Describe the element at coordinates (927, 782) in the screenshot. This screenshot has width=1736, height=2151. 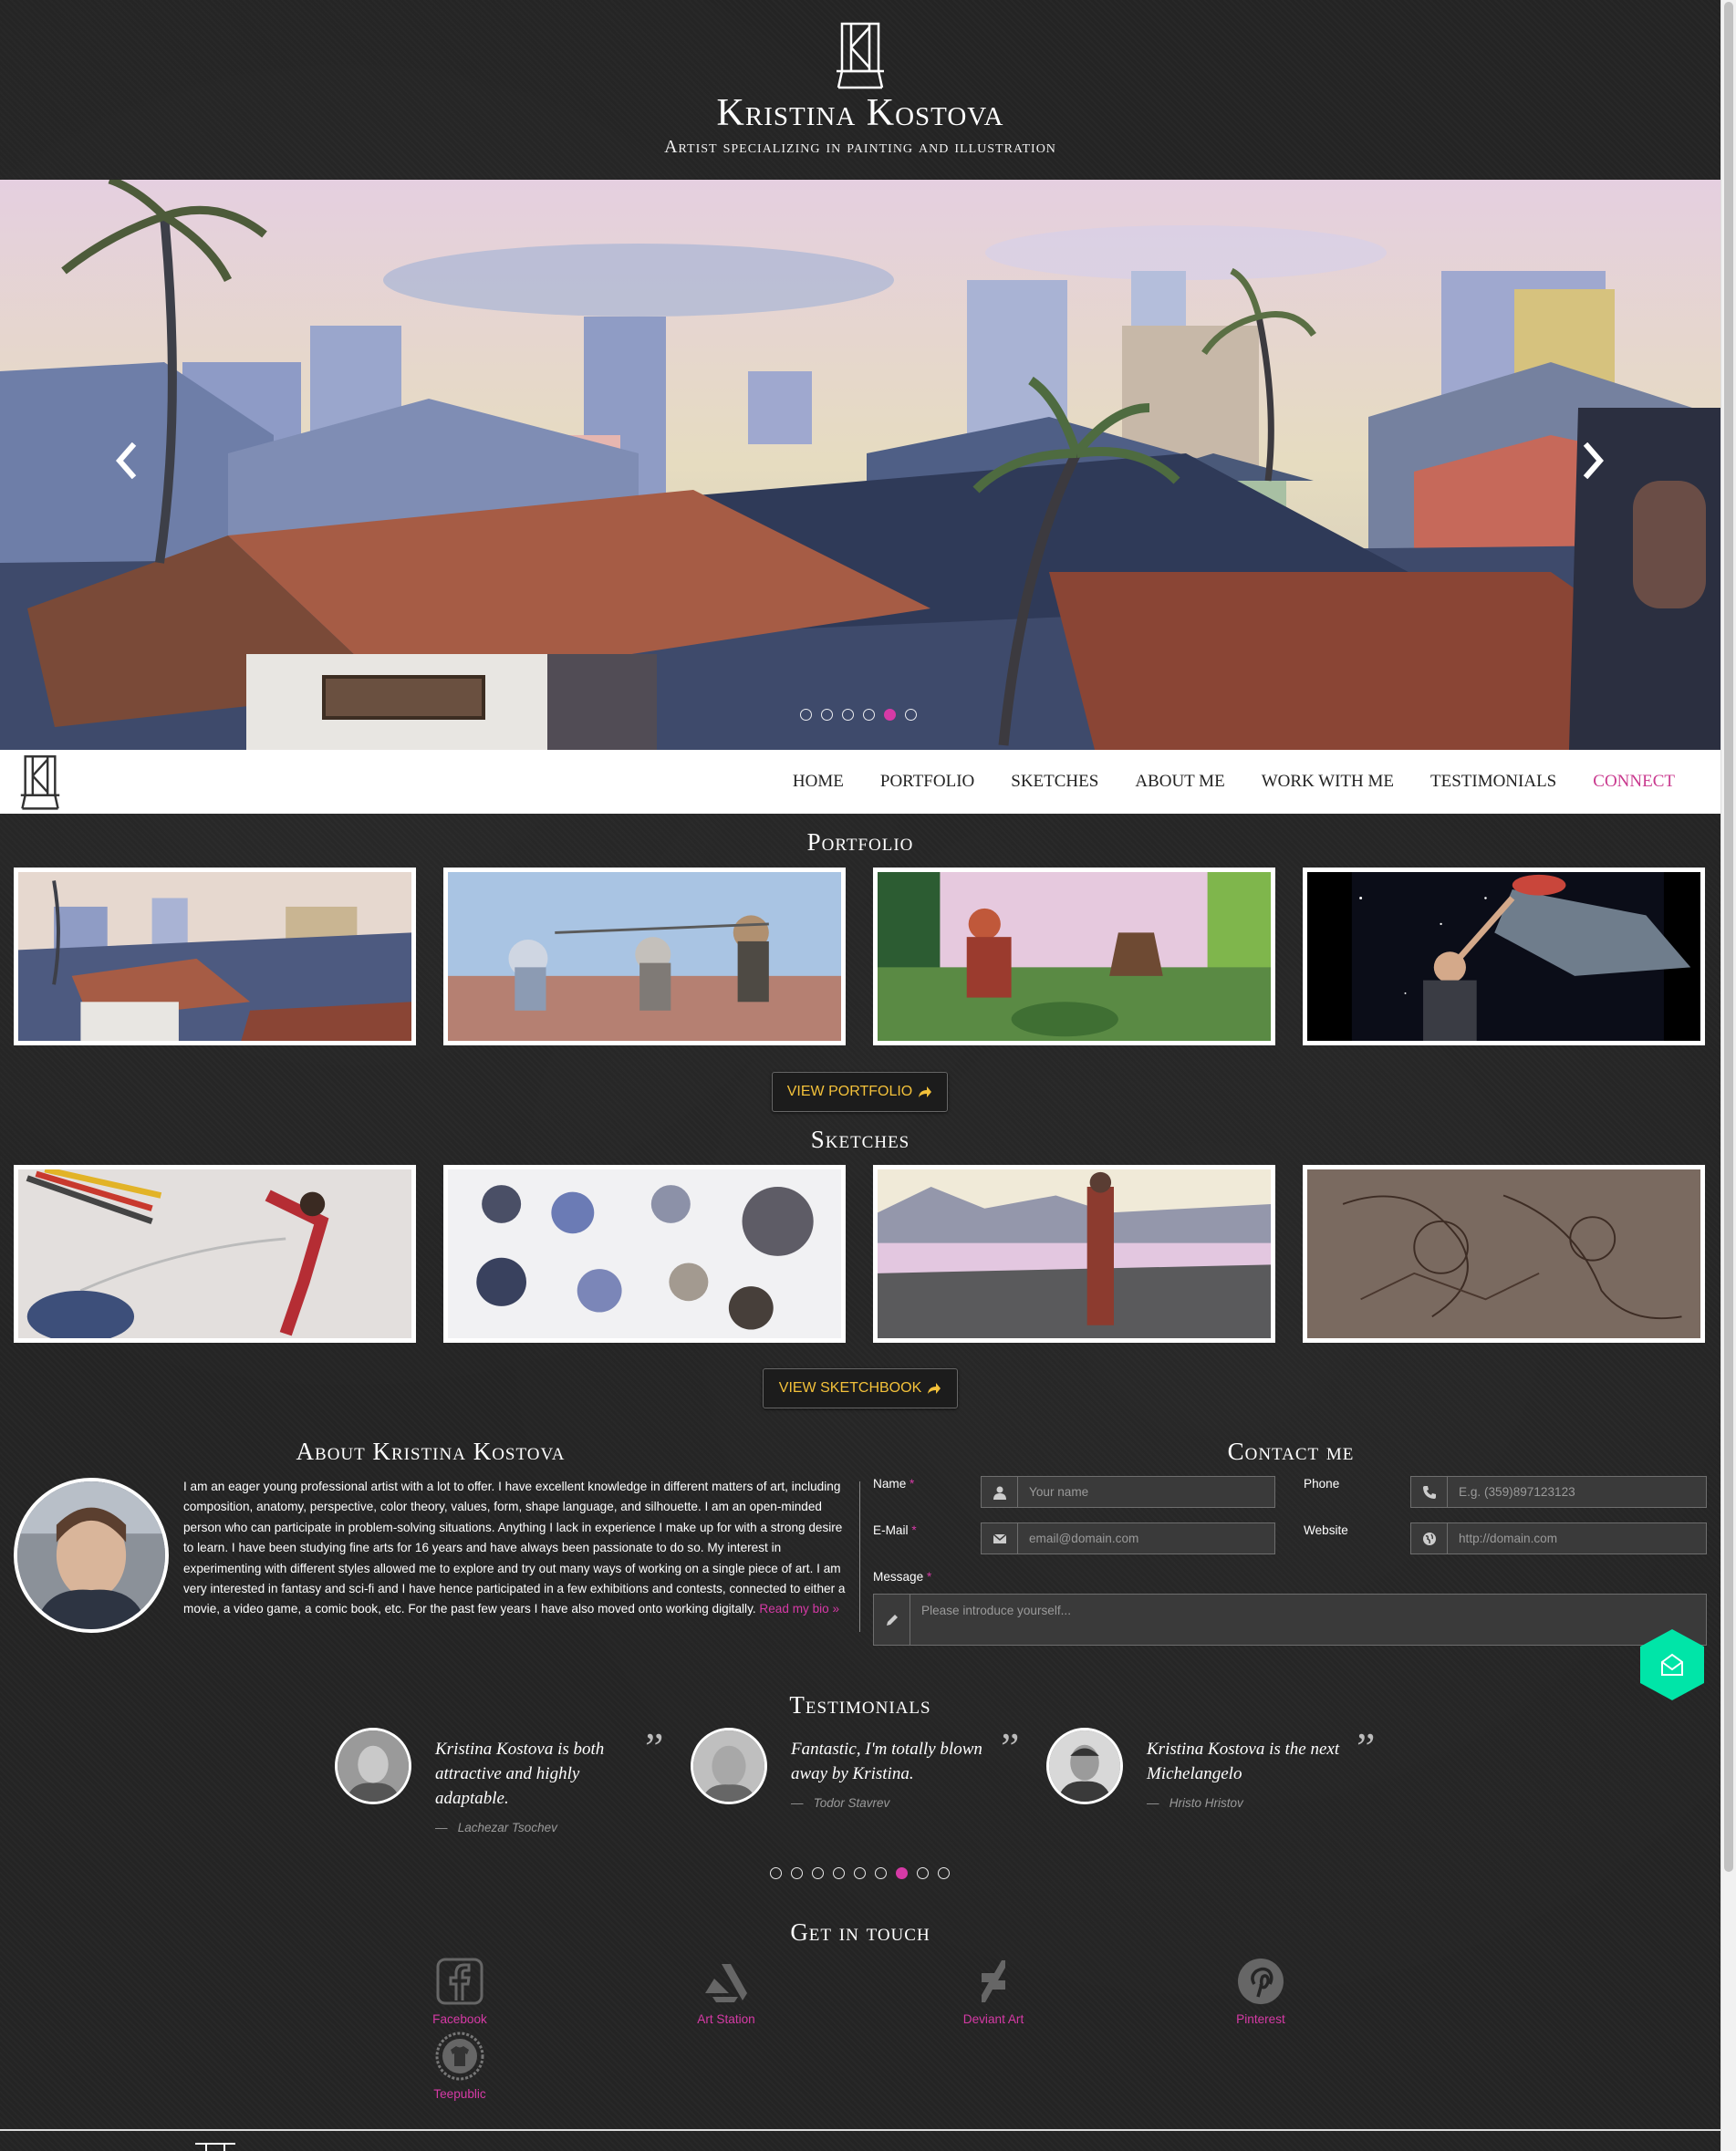
I see `nav-item-portfolio: PORTFOLIO` at that location.